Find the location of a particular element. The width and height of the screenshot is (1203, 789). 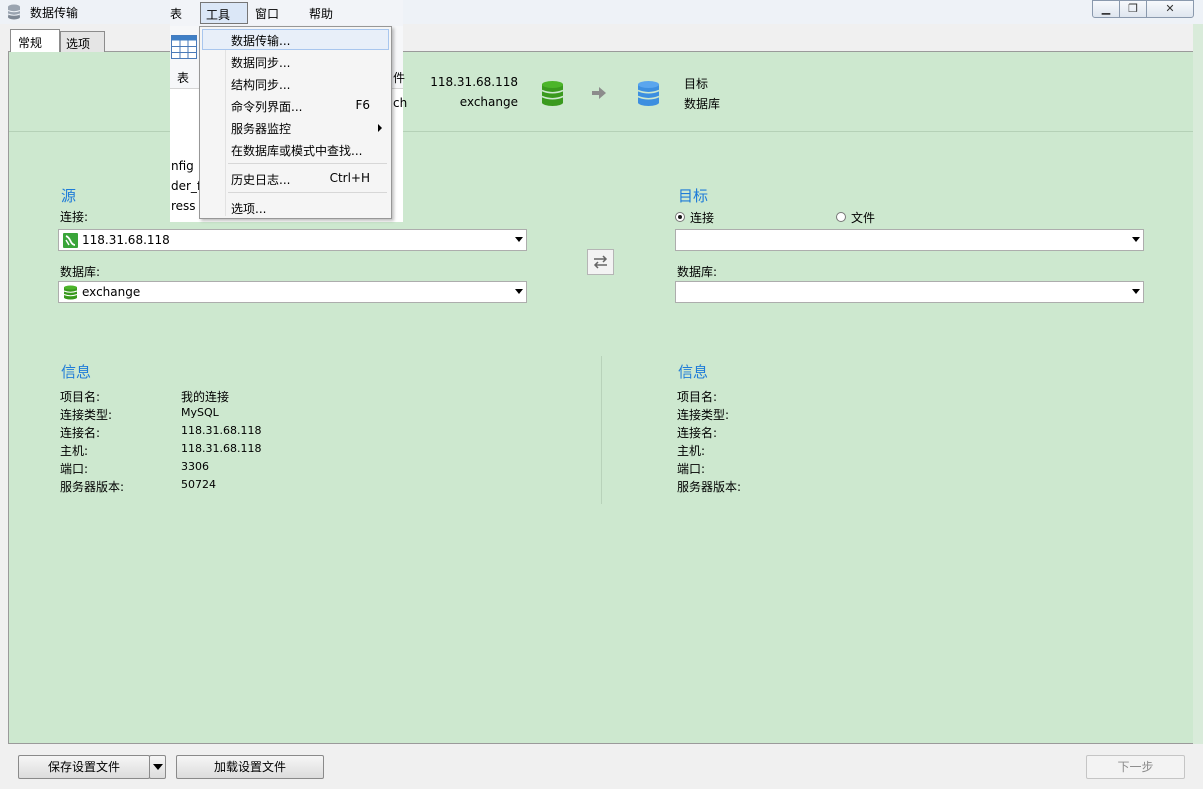

close-icon: ✕ is located at coordinates (1170, 8).